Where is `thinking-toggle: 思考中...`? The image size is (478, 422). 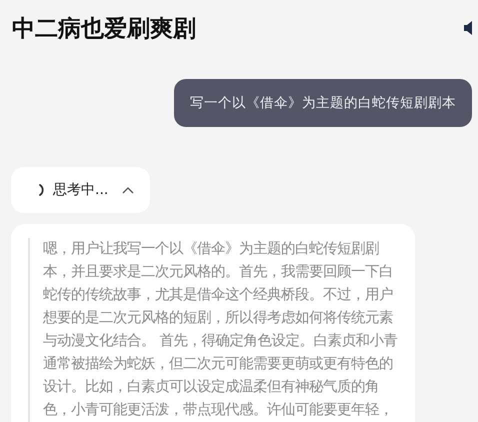 thinking-toggle: 思考中... is located at coordinates (80, 190).